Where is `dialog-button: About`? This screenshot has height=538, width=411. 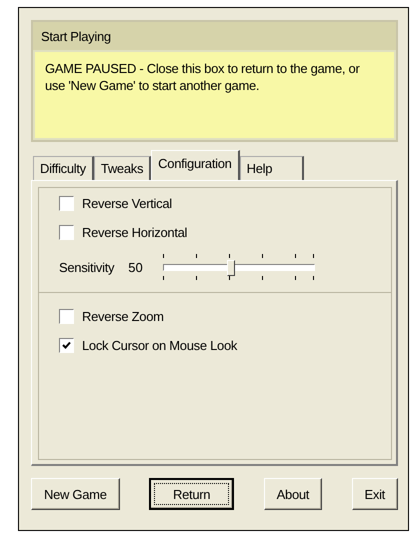 dialog-button: About is located at coordinates (293, 494).